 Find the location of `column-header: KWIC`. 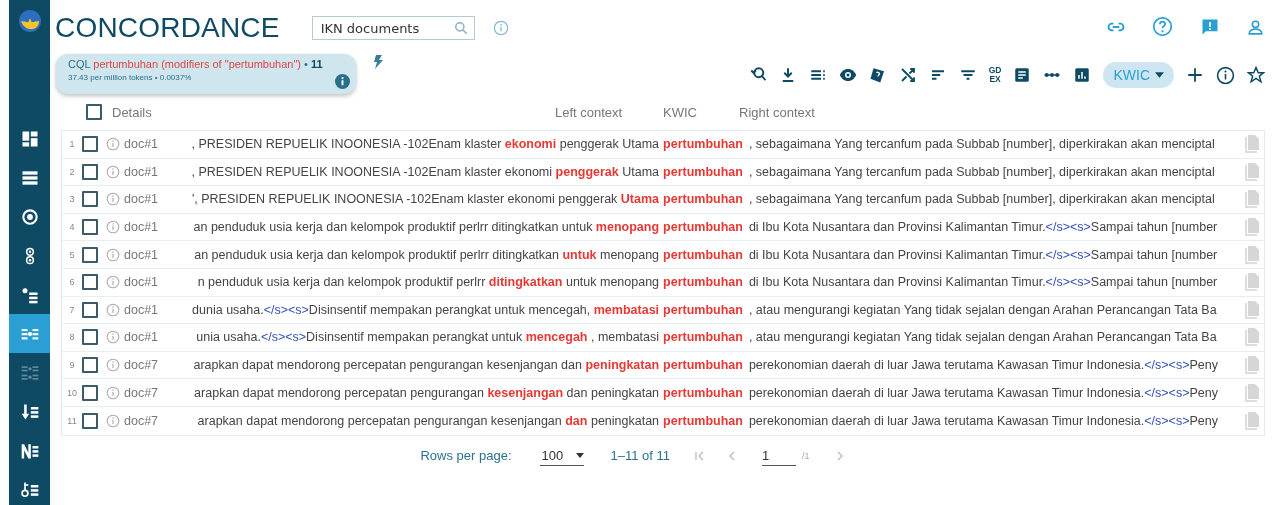

column-header: KWIC is located at coordinates (680, 112).